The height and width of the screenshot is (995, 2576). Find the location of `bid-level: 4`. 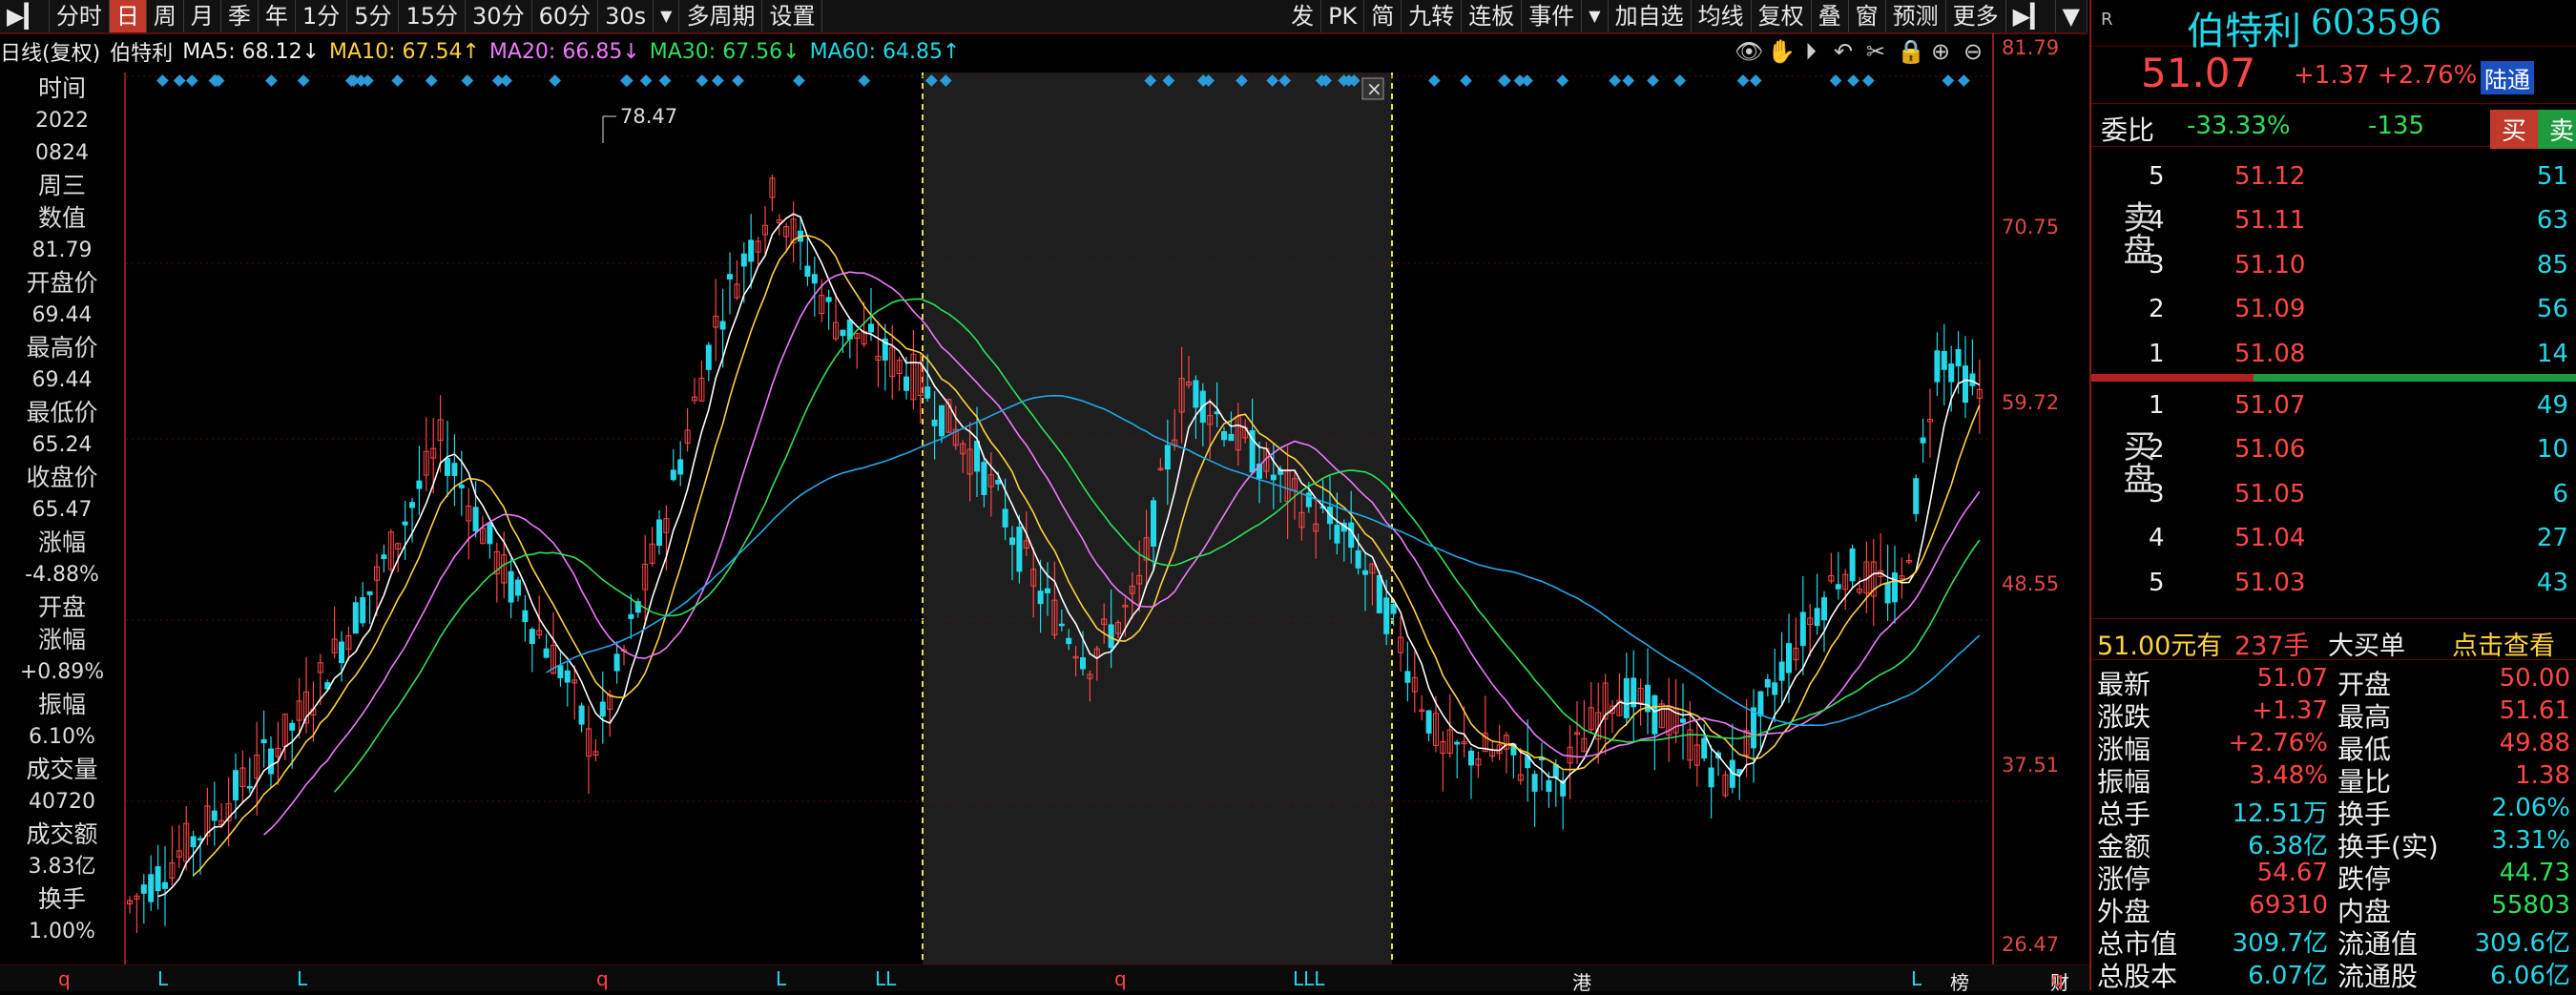

bid-level: 4 is located at coordinates (2157, 538).